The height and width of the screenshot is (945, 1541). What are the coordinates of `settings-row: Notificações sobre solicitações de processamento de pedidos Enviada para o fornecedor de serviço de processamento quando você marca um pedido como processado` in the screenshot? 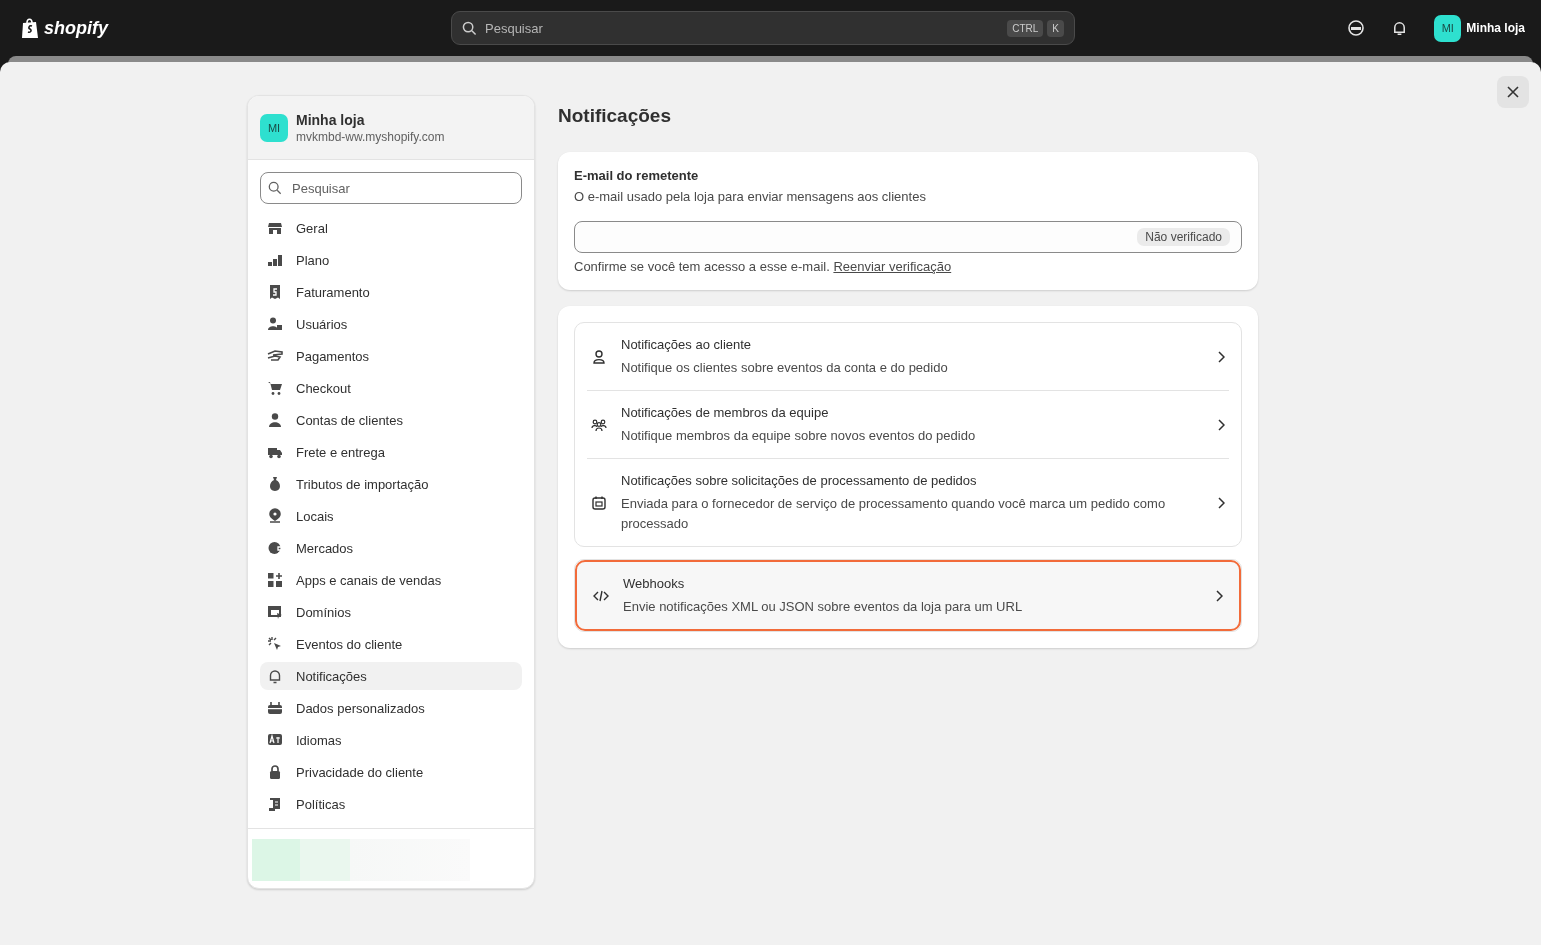 It's located at (908, 502).